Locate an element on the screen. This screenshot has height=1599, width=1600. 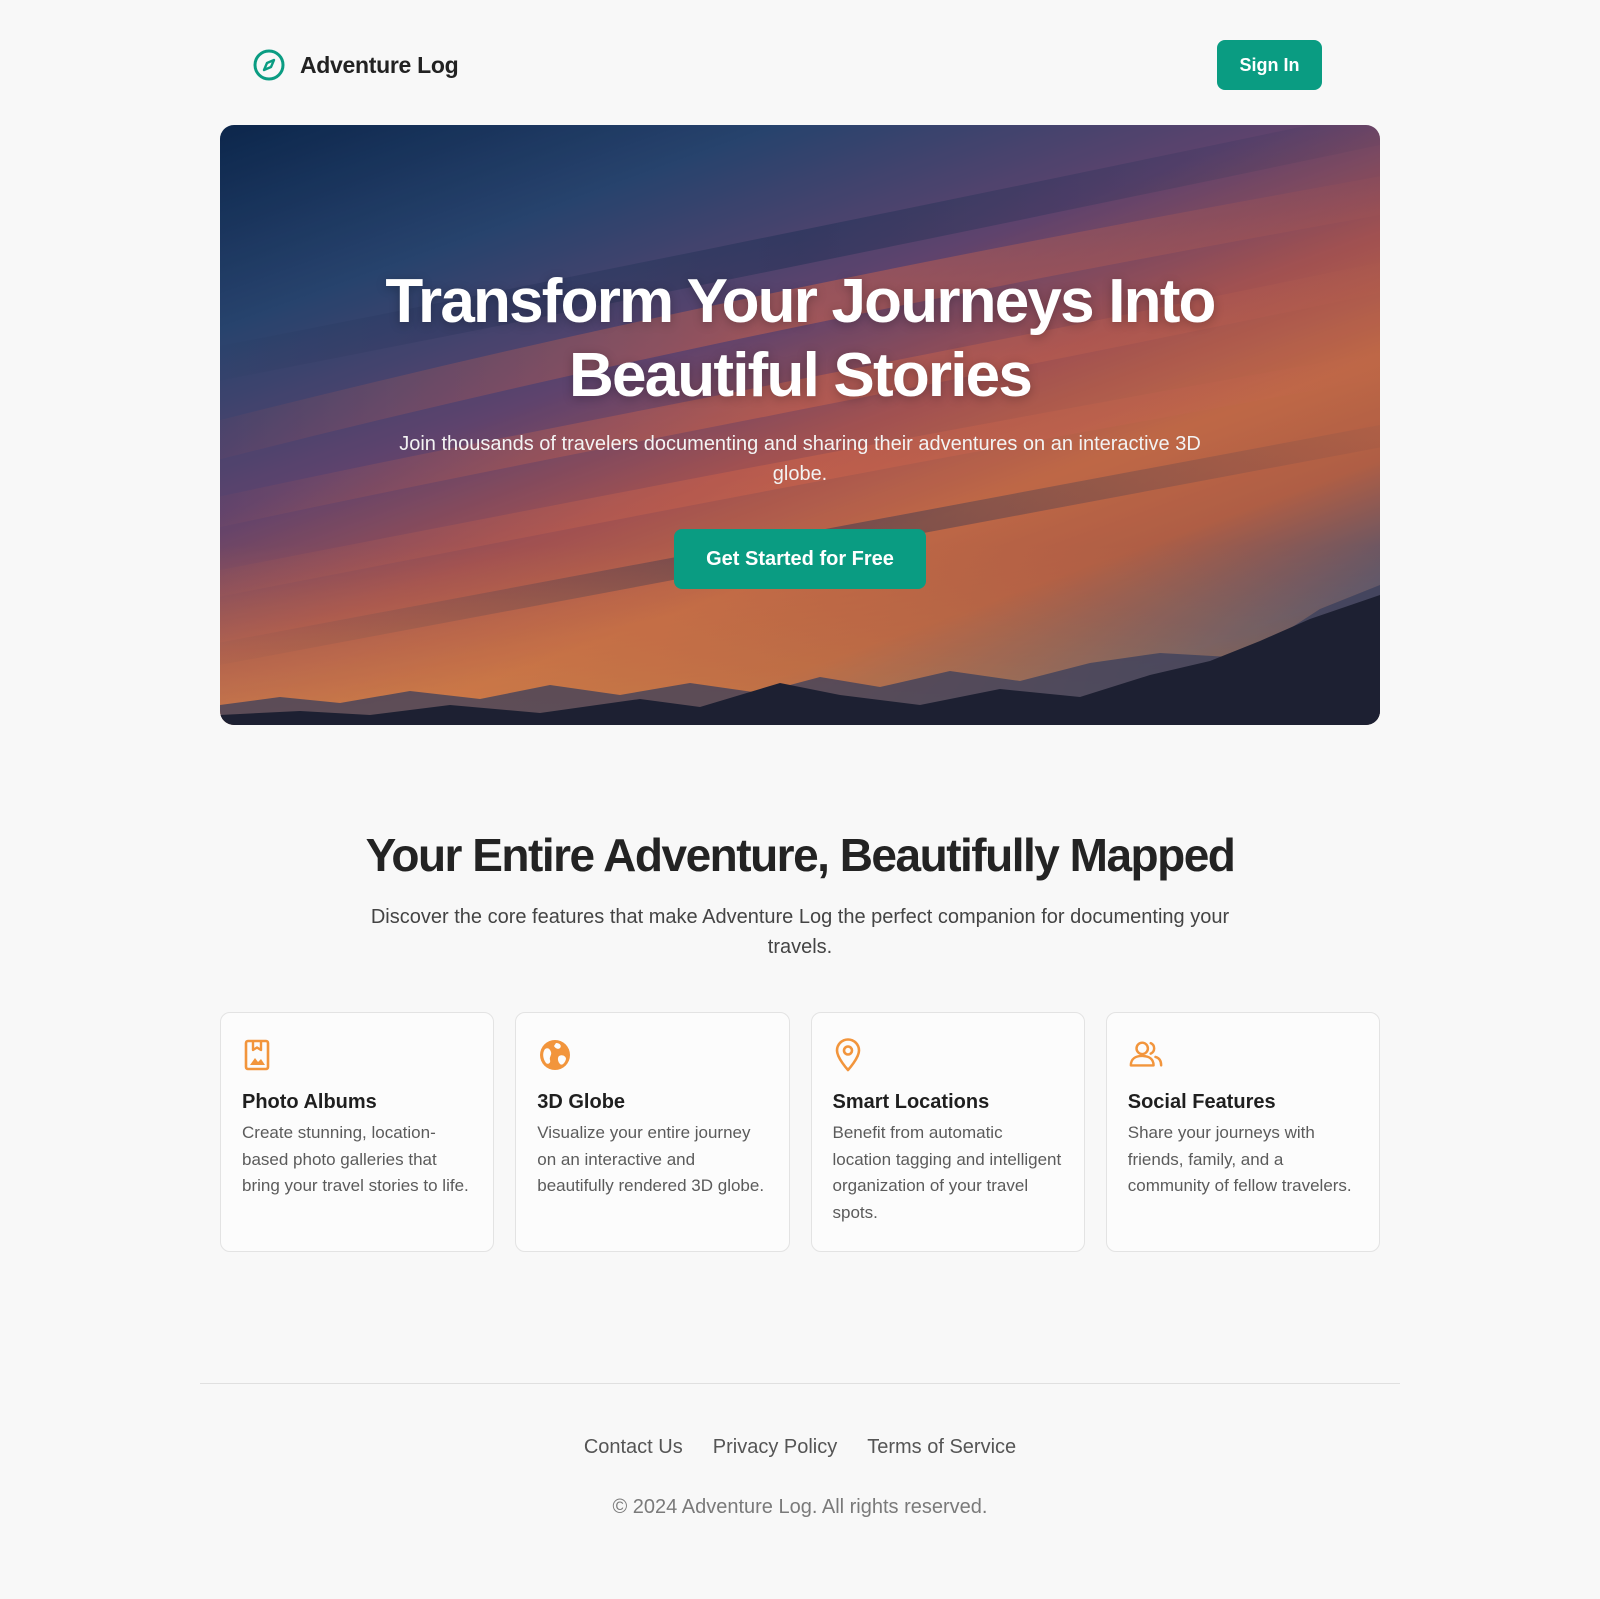
brand: Adventure Log is located at coordinates (355, 65).